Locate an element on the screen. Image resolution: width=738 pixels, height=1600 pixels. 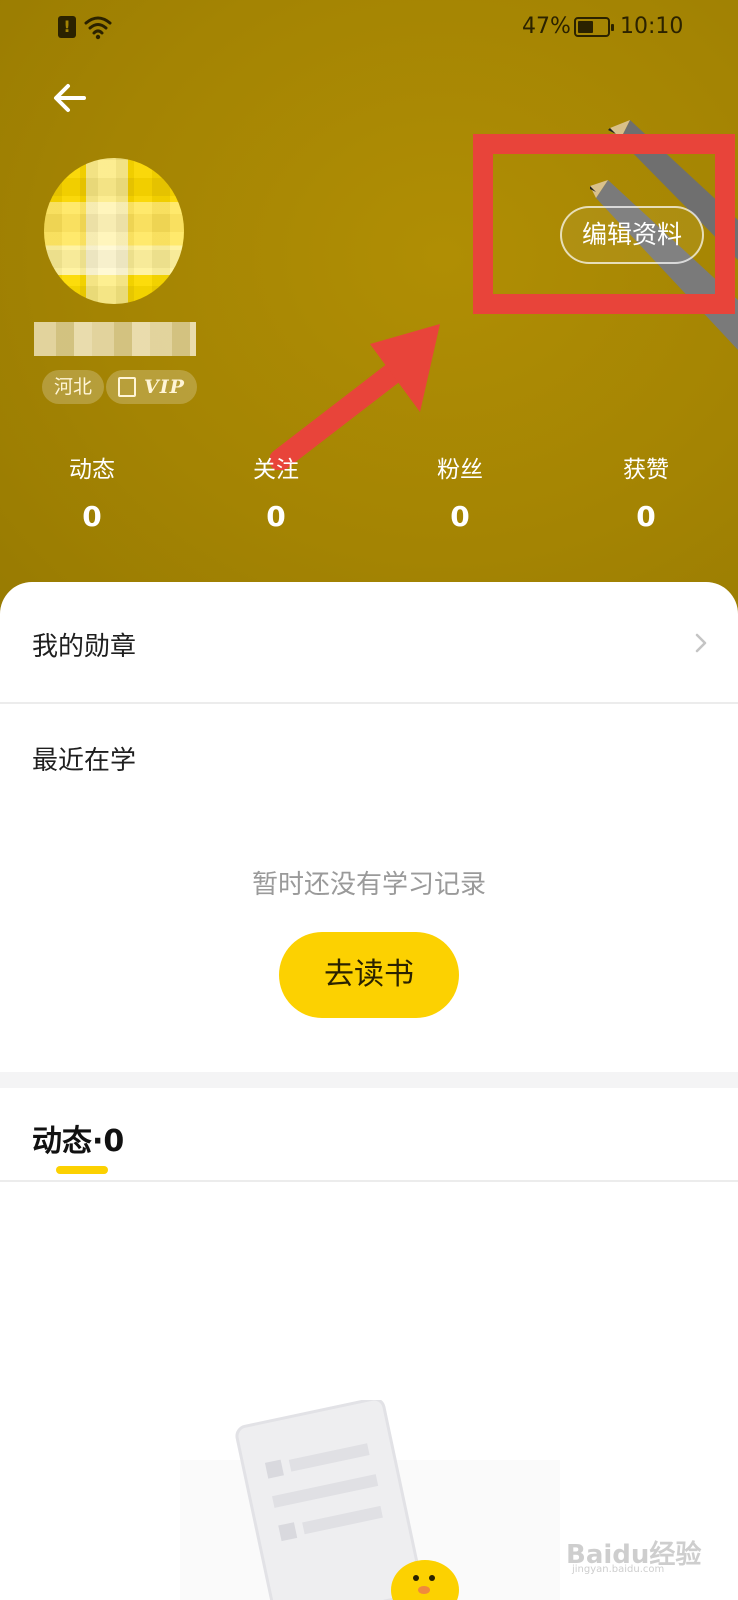
book-icon is located at coordinates (127, 387).